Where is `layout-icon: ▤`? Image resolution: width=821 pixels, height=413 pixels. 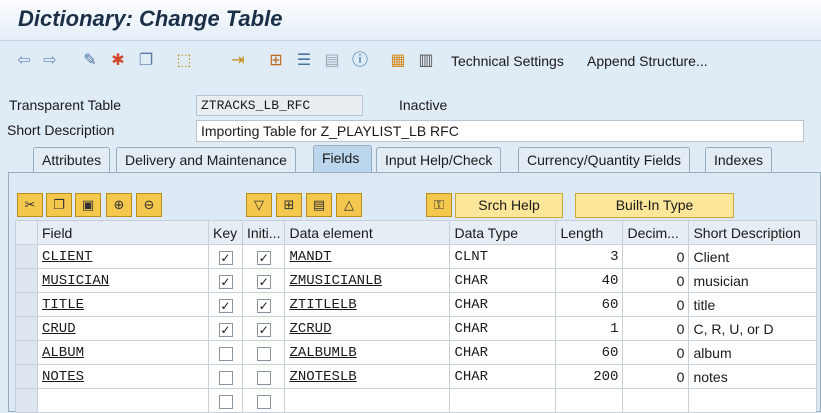 layout-icon: ▤ is located at coordinates (332, 61).